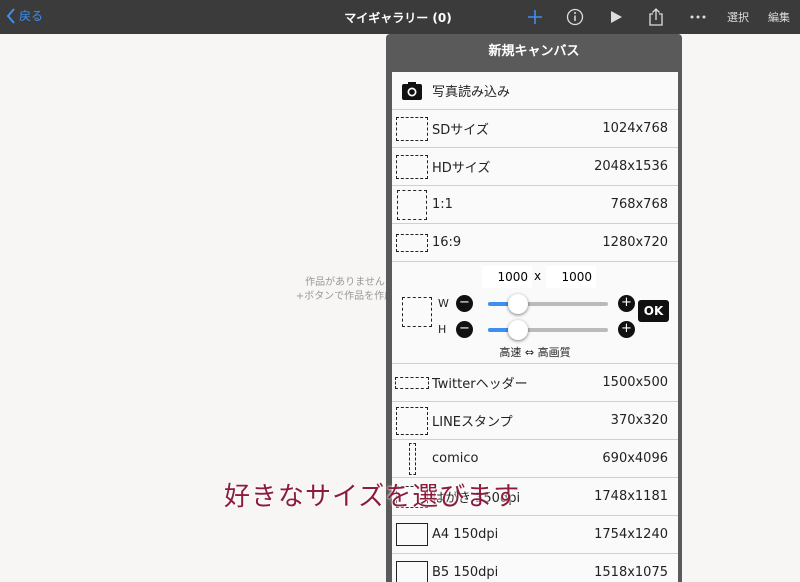 The width and height of the screenshot is (800, 582). Describe the element at coordinates (639, 204) in the screenshot. I see `preset-size: 768x768` at that location.